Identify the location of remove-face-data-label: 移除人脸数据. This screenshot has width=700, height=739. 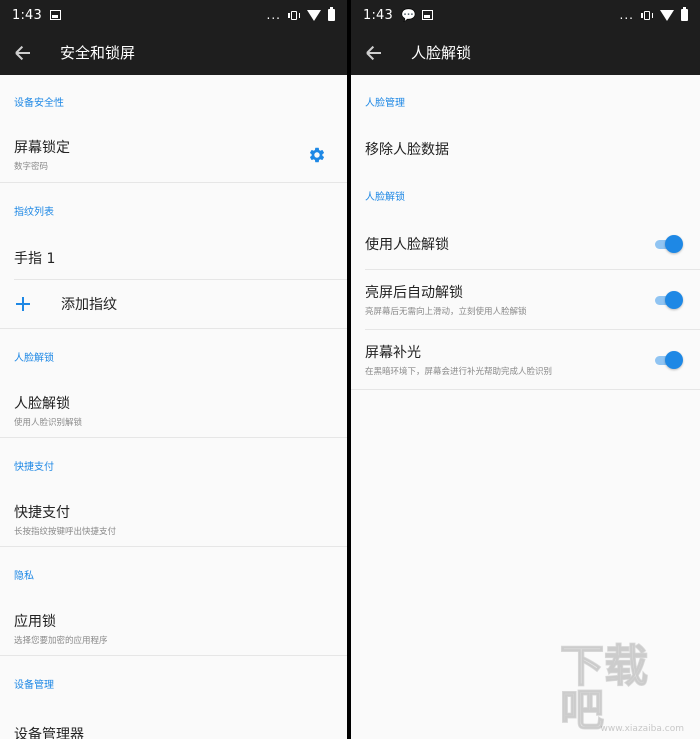
(407, 150).